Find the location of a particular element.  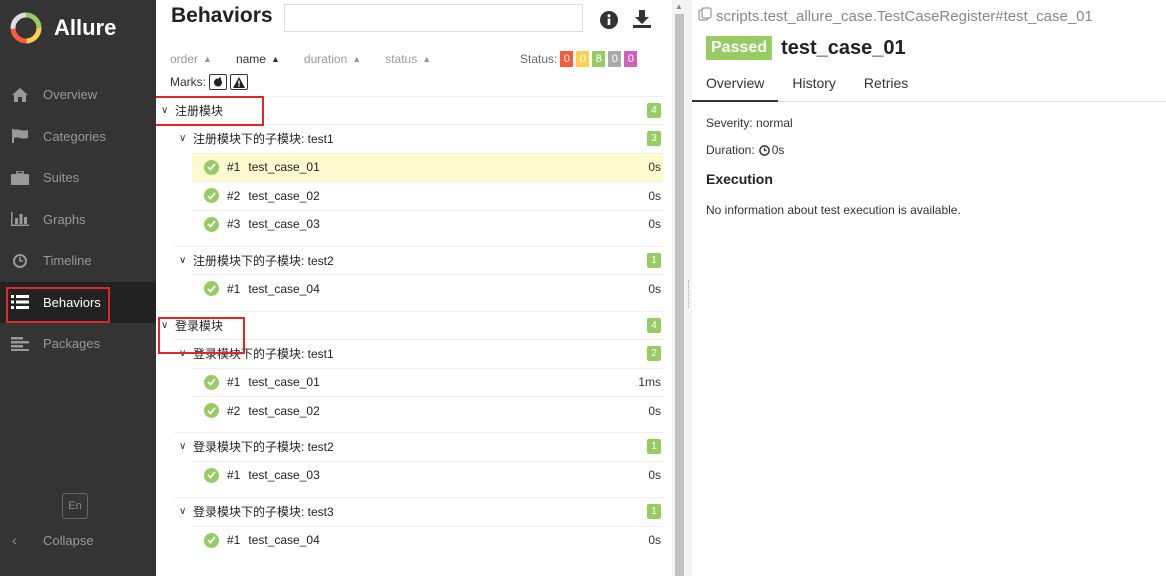

status-badge: Passed is located at coordinates (739, 48).